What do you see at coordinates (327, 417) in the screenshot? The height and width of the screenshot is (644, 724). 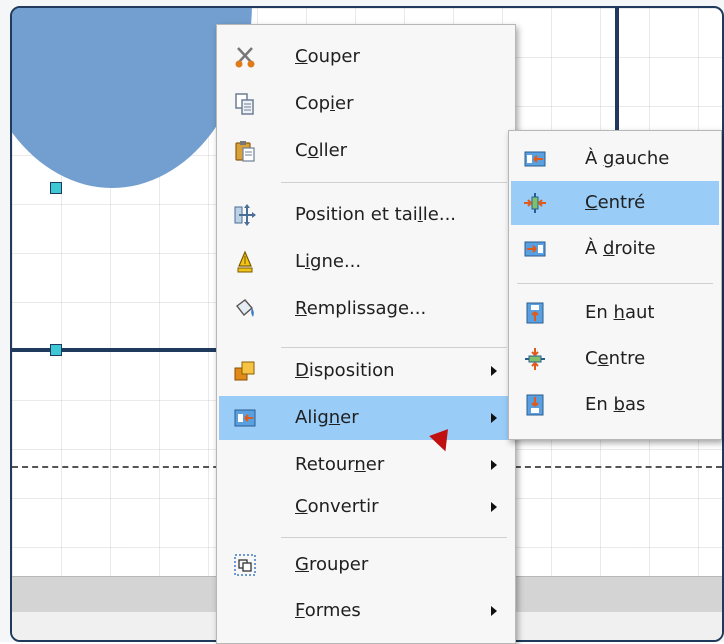 I see `menu-item-label: Aligner` at bounding box center [327, 417].